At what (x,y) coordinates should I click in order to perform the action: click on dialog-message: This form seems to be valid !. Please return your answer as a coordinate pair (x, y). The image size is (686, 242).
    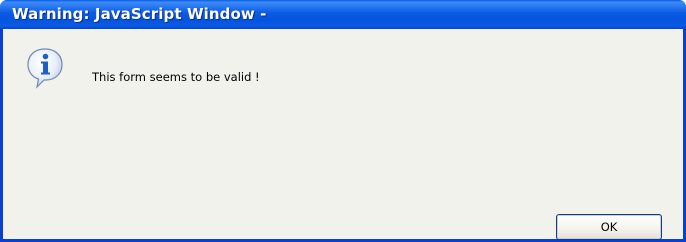
    Looking at the image, I should click on (176, 77).